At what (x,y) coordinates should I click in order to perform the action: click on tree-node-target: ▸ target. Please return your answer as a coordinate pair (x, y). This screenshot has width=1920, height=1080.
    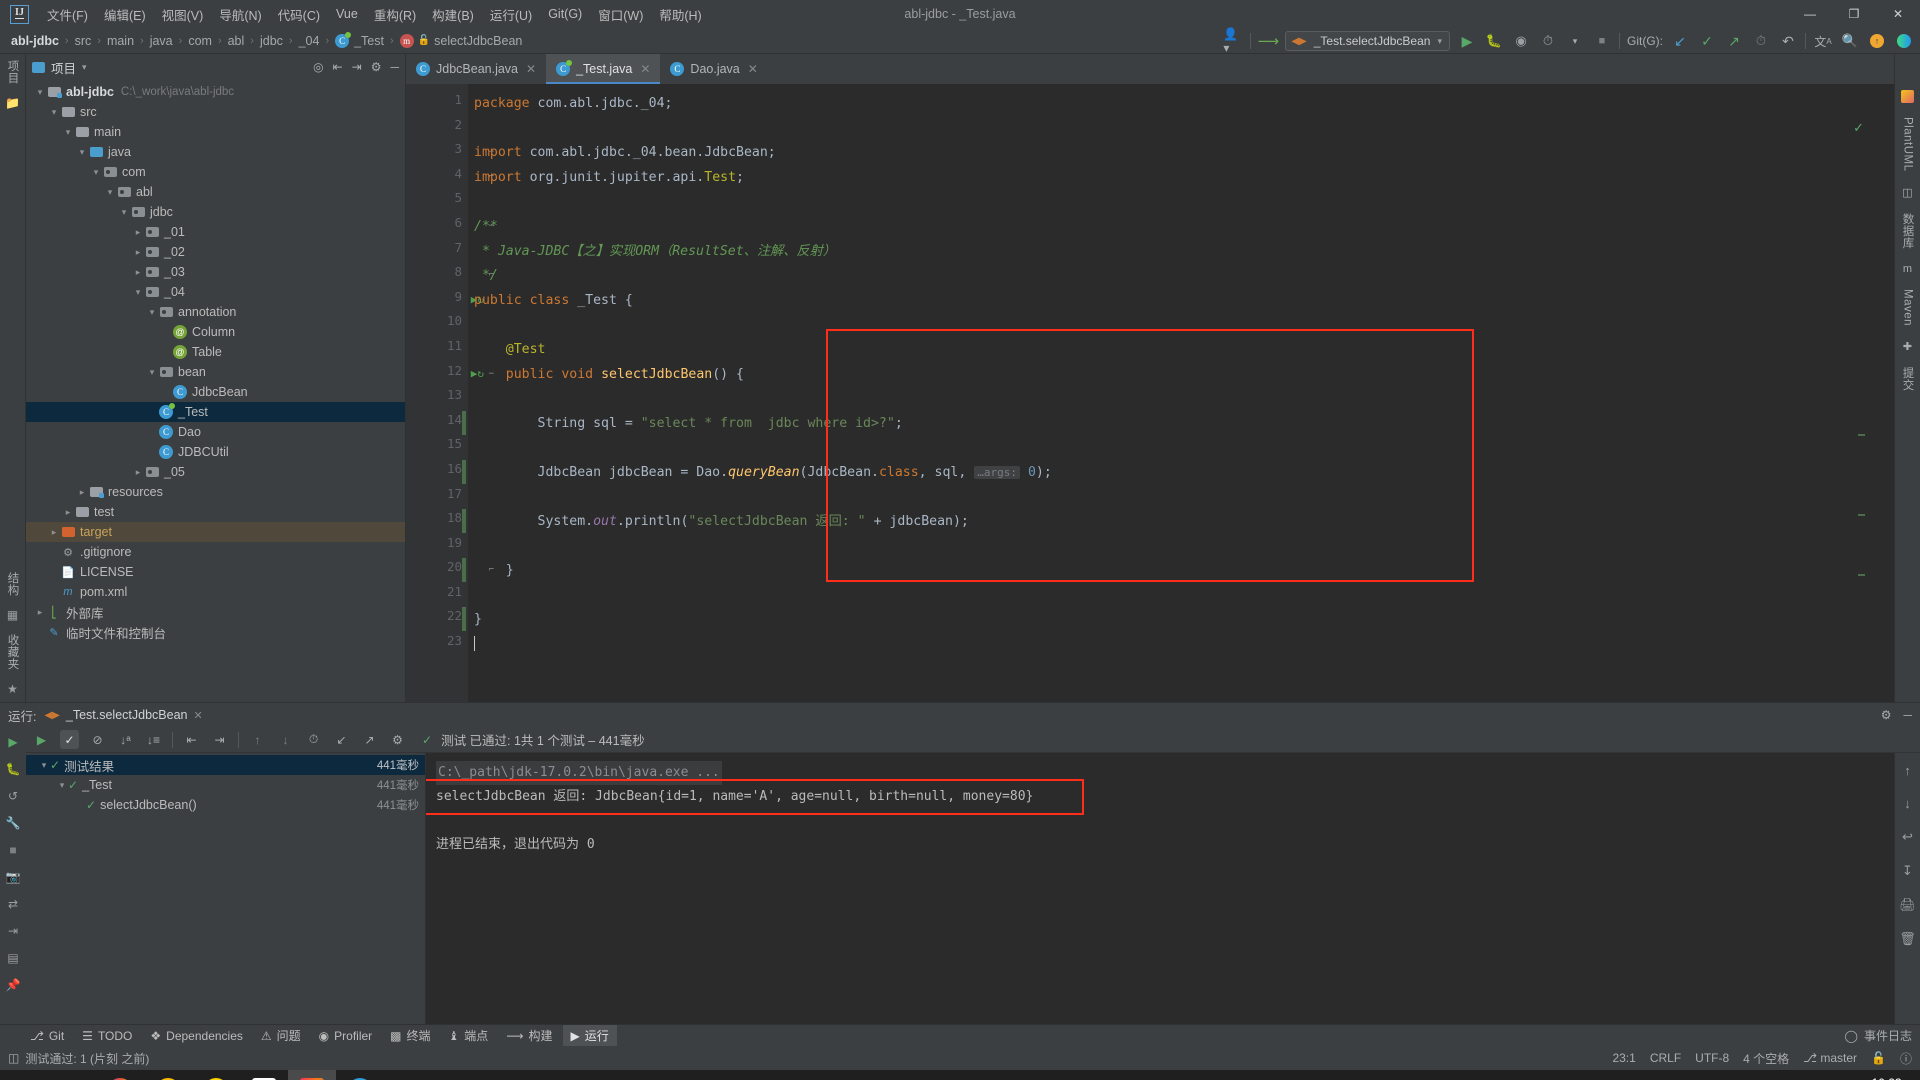
    Looking at the image, I should click on (215, 532).